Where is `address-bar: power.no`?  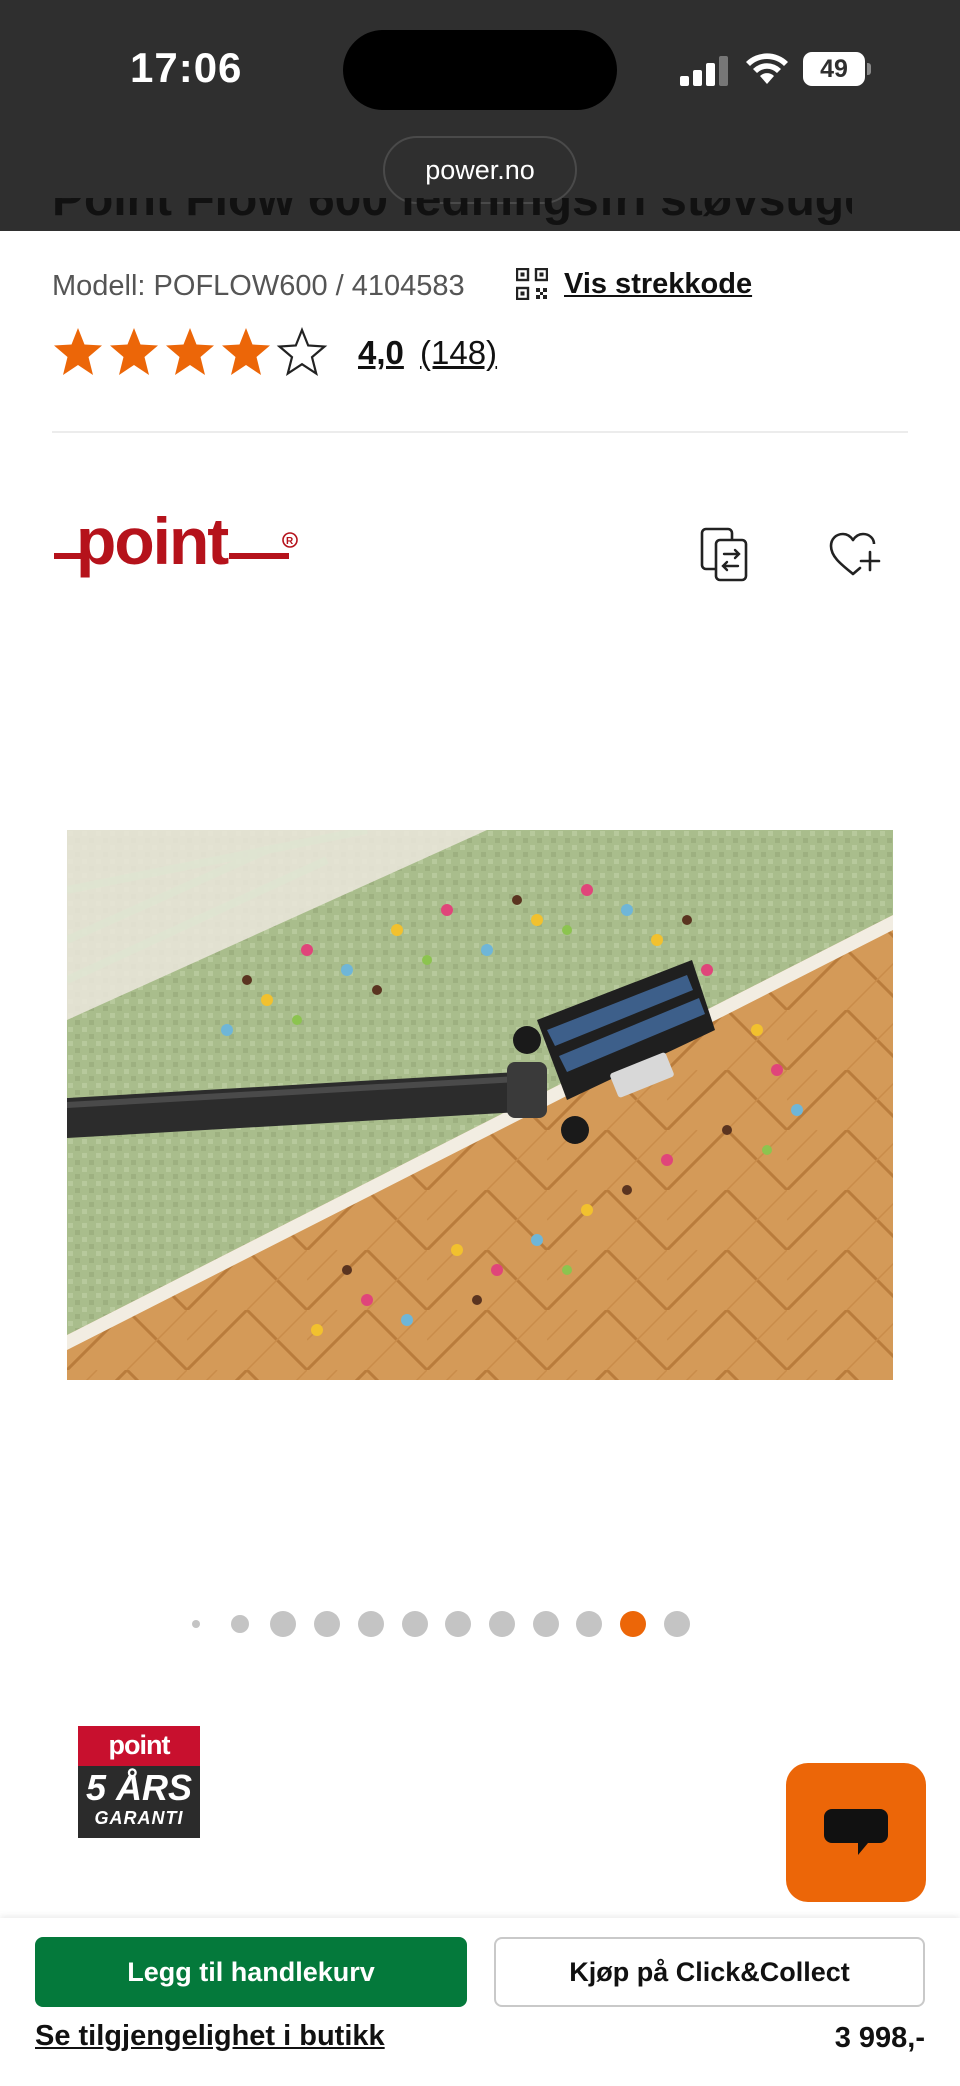 address-bar: power.no is located at coordinates (480, 170).